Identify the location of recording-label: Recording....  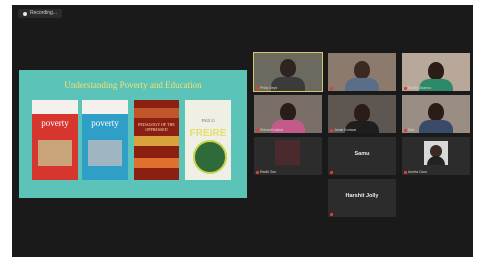
(43, 13).